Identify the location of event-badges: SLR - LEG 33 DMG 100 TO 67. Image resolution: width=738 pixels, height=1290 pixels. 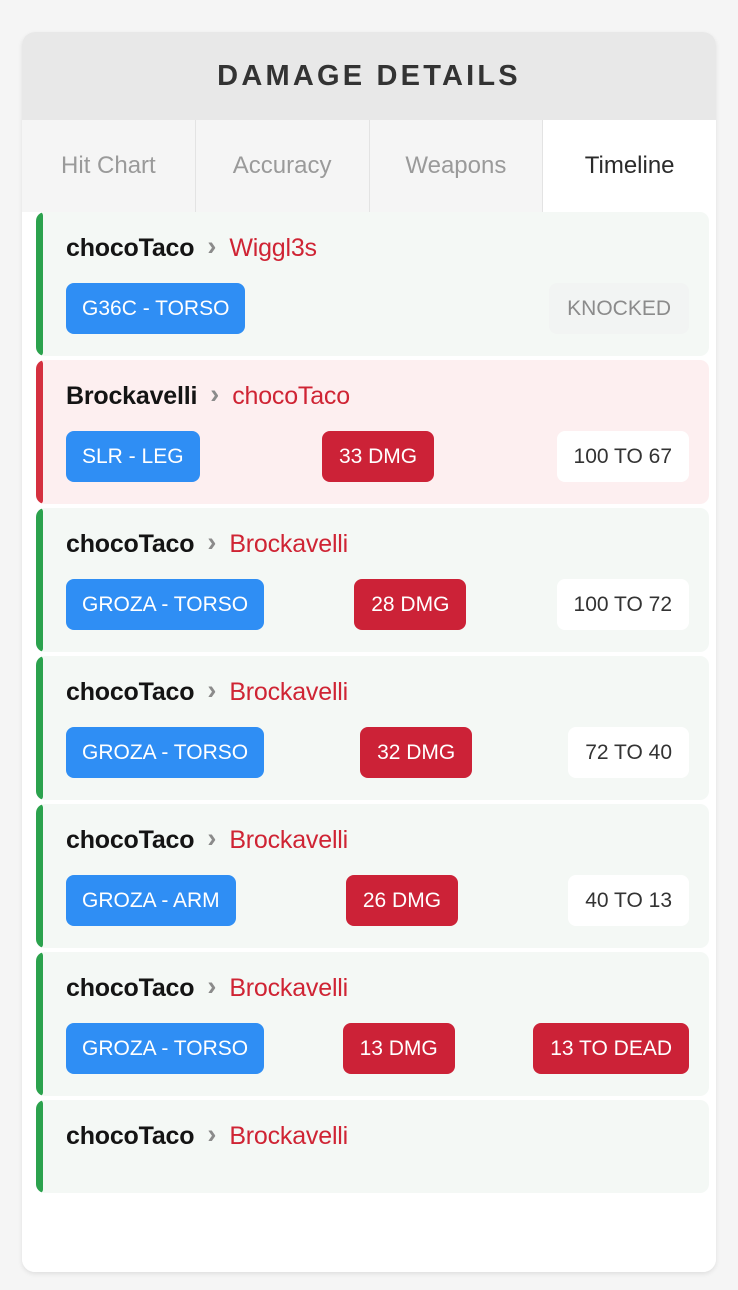
(378, 456).